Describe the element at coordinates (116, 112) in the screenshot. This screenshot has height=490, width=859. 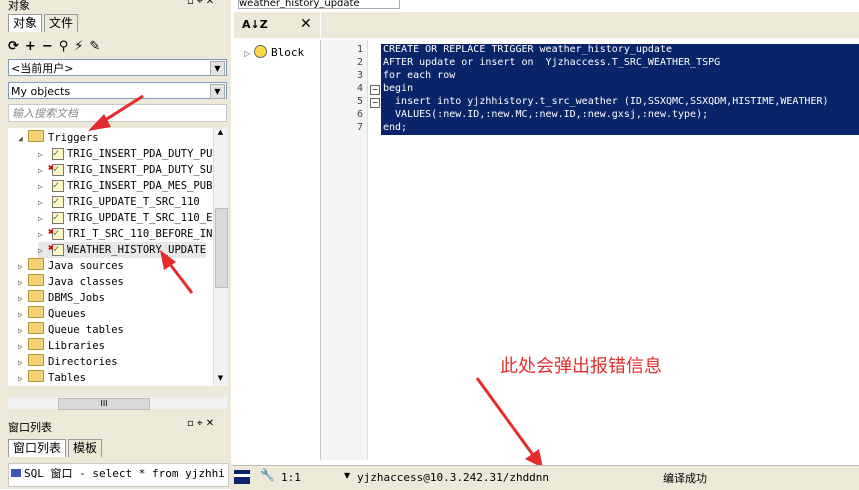
I see `arrow-to-triggers` at that location.